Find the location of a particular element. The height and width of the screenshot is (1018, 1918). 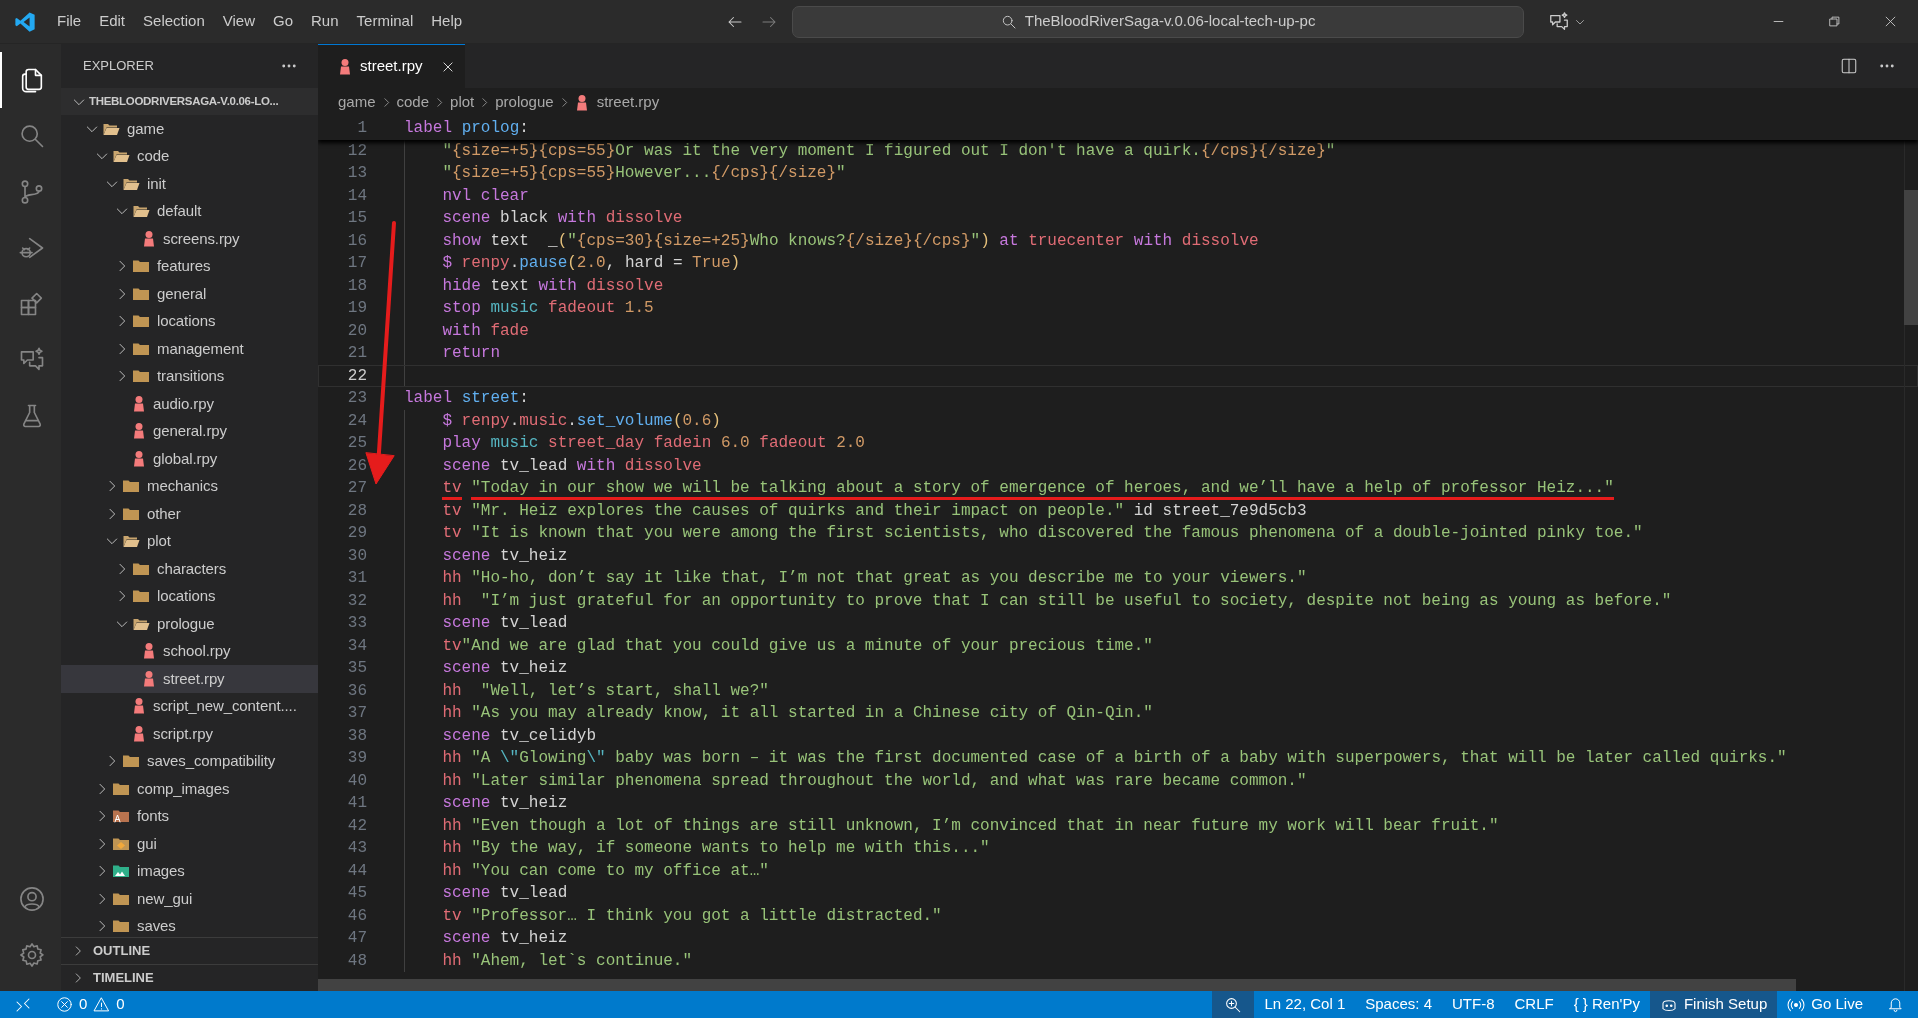

menu-item: Edit is located at coordinates (112, 21).